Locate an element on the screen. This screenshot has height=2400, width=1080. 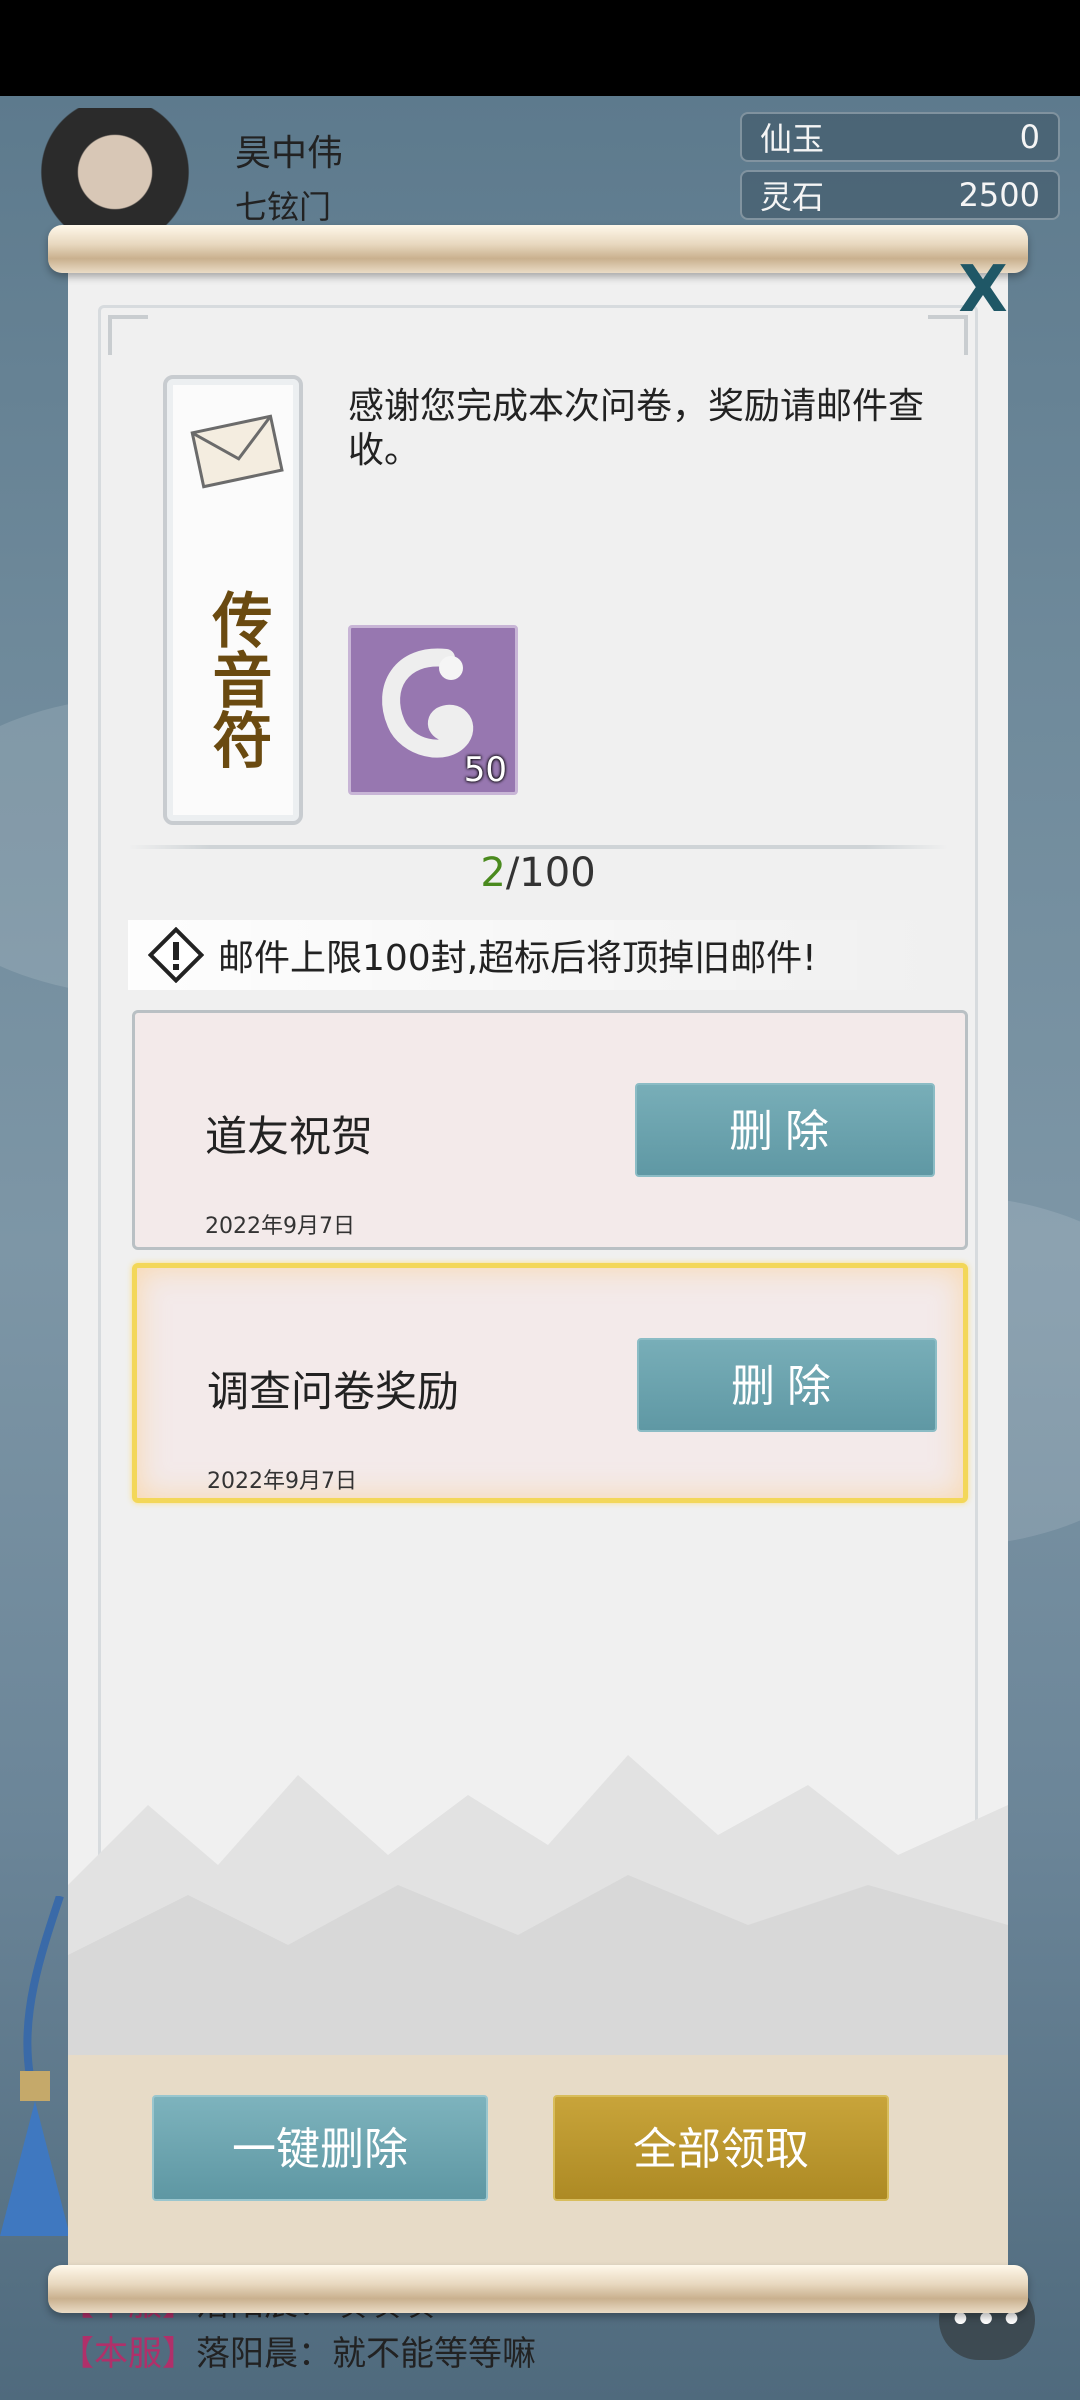
mail-count: 2/100 is located at coordinates (538, 873).